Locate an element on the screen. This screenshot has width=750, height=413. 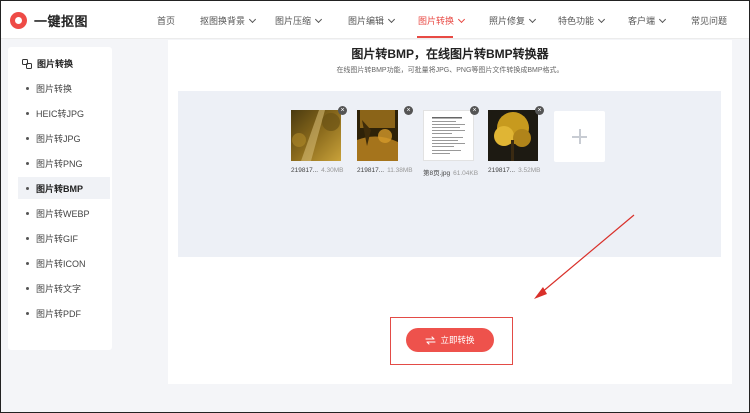
logo-text: 一键抠图 is located at coordinates (61, 21).